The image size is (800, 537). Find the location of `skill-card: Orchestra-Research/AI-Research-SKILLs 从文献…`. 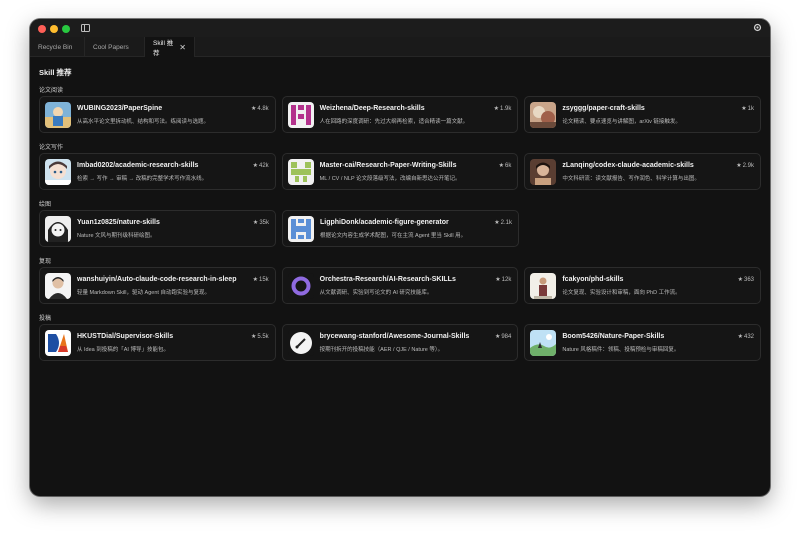

skill-card: Orchestra-Research/AI-Research-SKILLs 从文献… is located at coordinates (400, 285).